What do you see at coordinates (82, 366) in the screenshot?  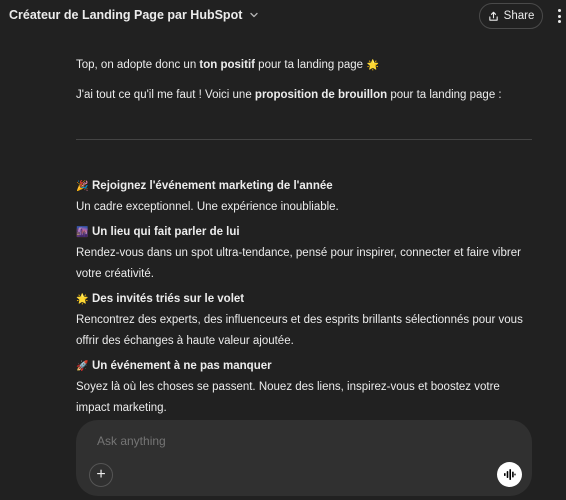 I see `rocket-icon: 🚀` at bounding box center [82, 366].